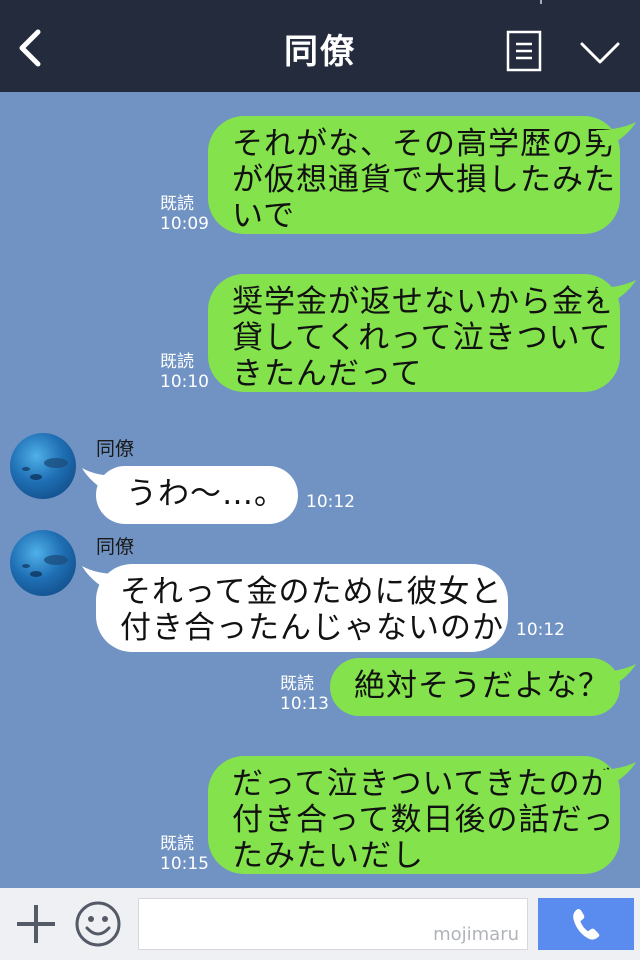 The width and height of the screenshot is (640, 960). I want to click on phone-icon, so click(586, 924).